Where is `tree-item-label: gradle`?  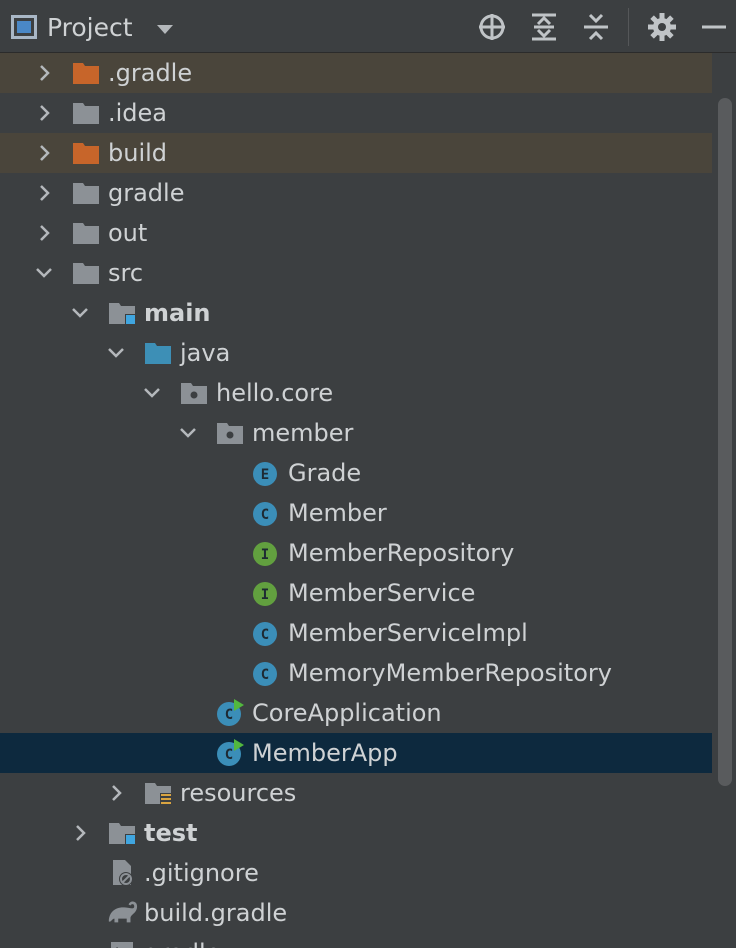 tree-item-label: gradle is located at coordinates (146, 193).